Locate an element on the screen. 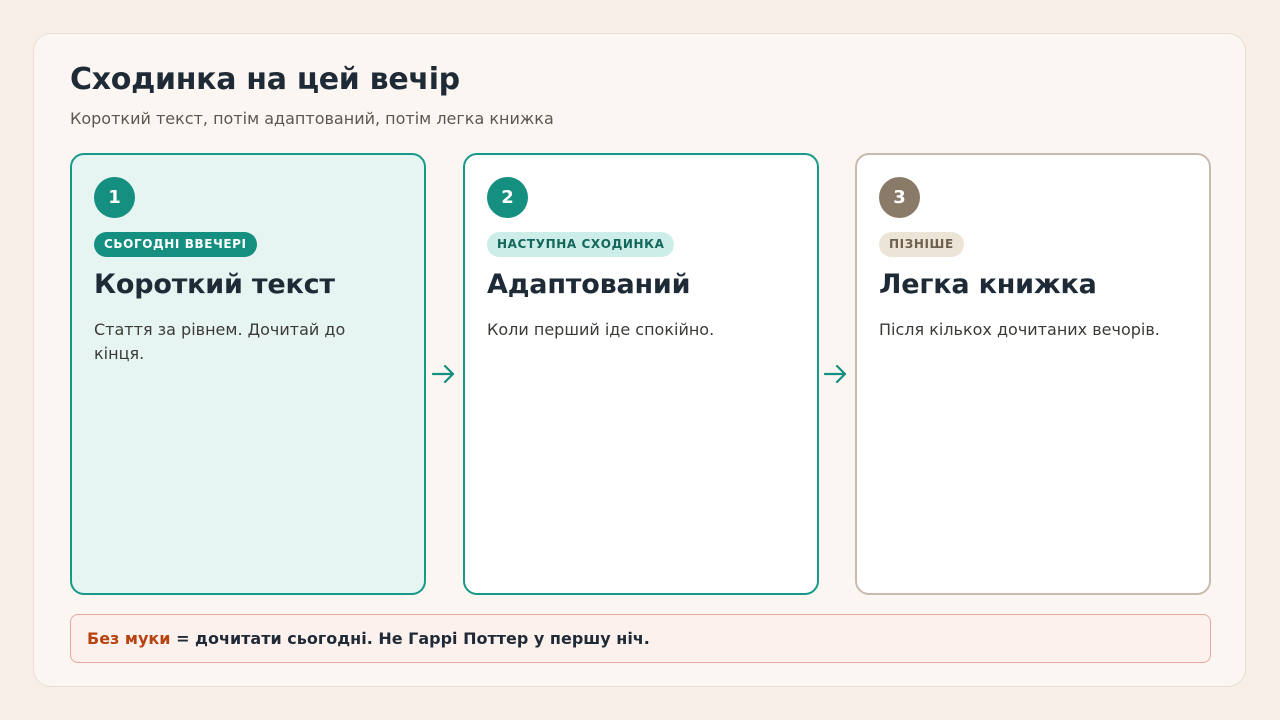 The image size is (1280, 720). page-title: Сходинка на цей вечір is located at coordinates (265, 79).